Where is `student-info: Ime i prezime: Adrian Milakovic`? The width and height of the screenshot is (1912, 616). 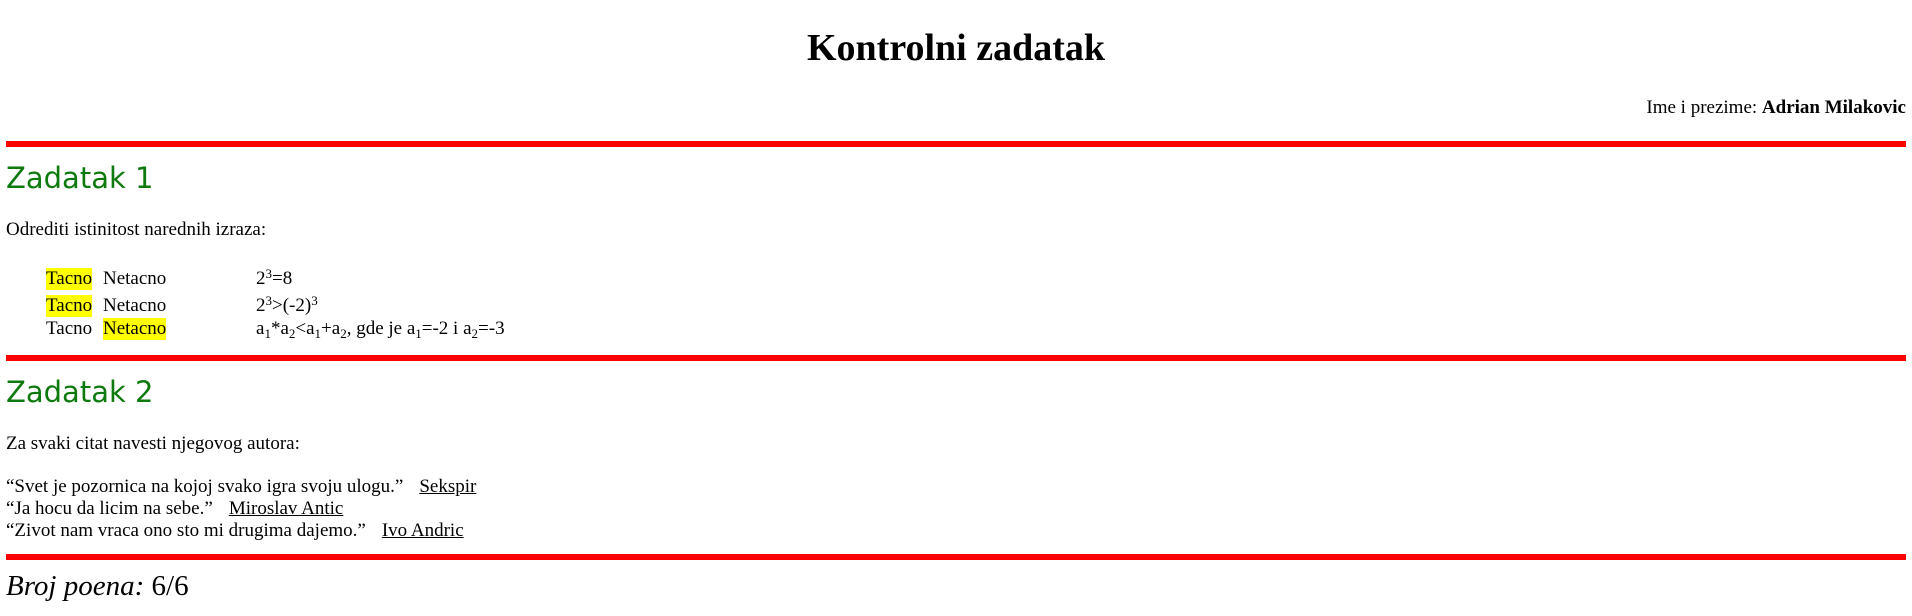
student-info: Ime i prezime: Adrian Milakovic is located at coordinates (1776, 108).